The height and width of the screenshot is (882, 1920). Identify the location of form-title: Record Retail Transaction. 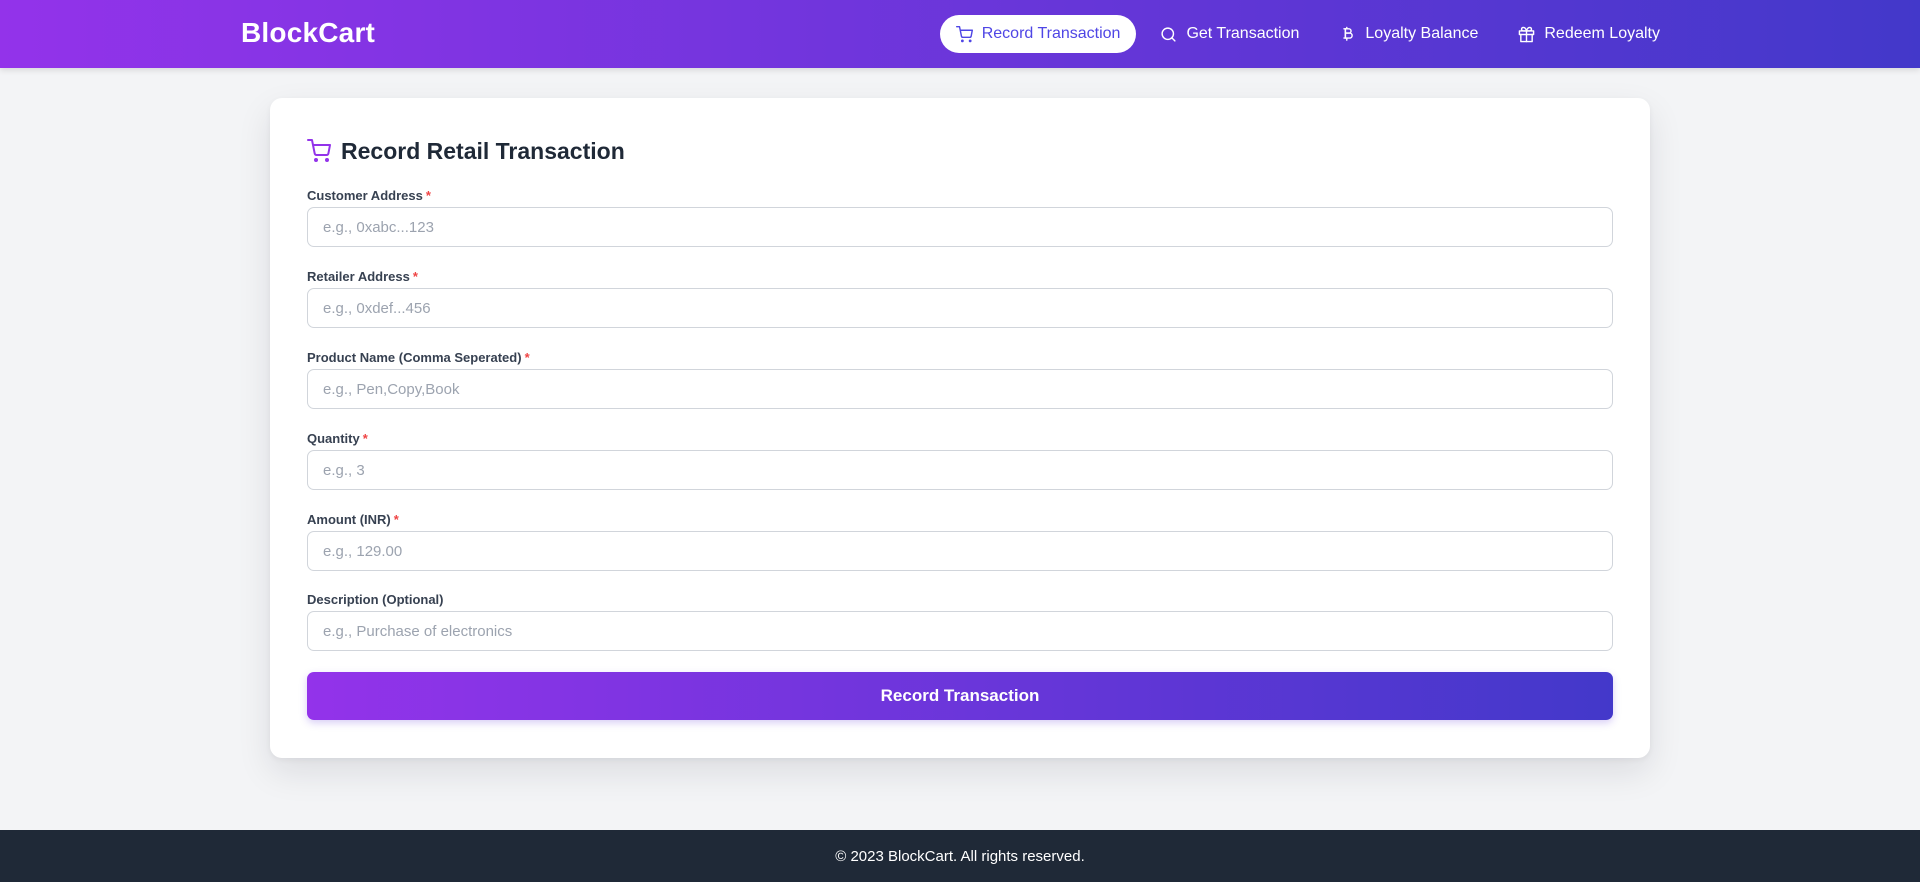
(466, 151).